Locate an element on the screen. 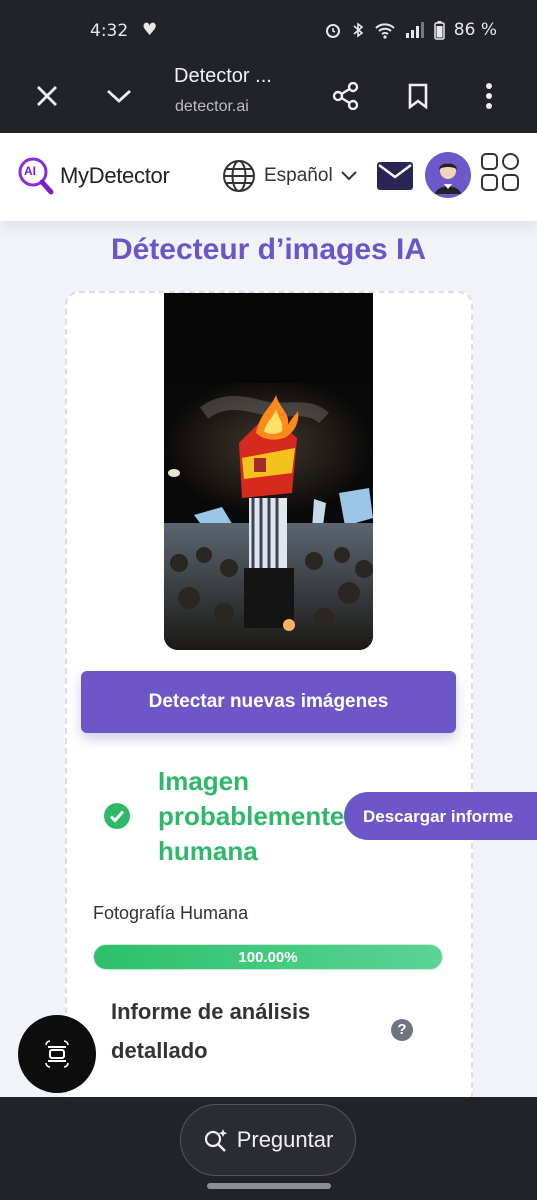 Image resolution: width=537 pixels, height=1200 pixels. check-icon is located at coordinates (117, 816).